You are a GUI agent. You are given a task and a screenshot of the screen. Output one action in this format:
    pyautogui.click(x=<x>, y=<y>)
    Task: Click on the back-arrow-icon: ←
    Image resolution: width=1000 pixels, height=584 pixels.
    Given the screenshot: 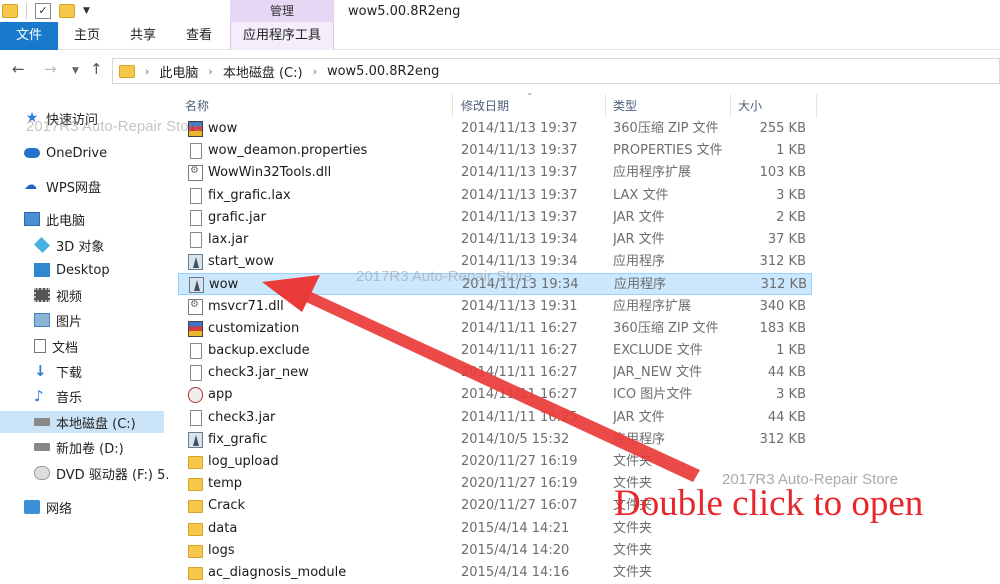 What is the action you would take?
    pyautogui.click(x=18, y=69)
    